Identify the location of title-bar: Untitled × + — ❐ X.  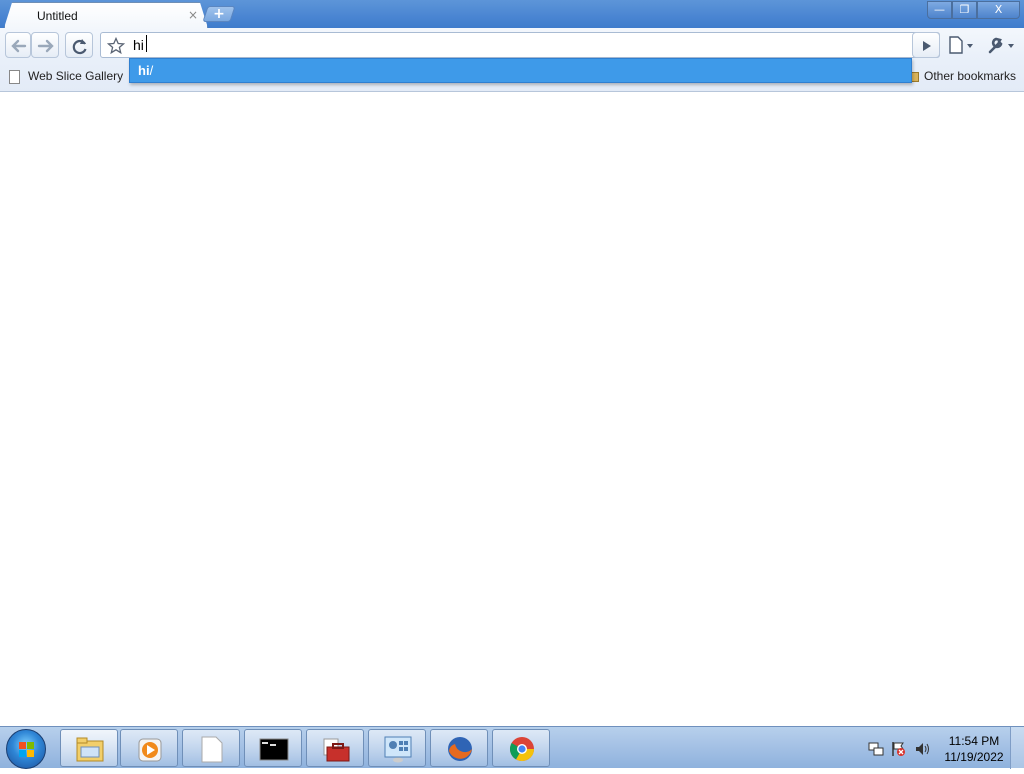
(512, 14).